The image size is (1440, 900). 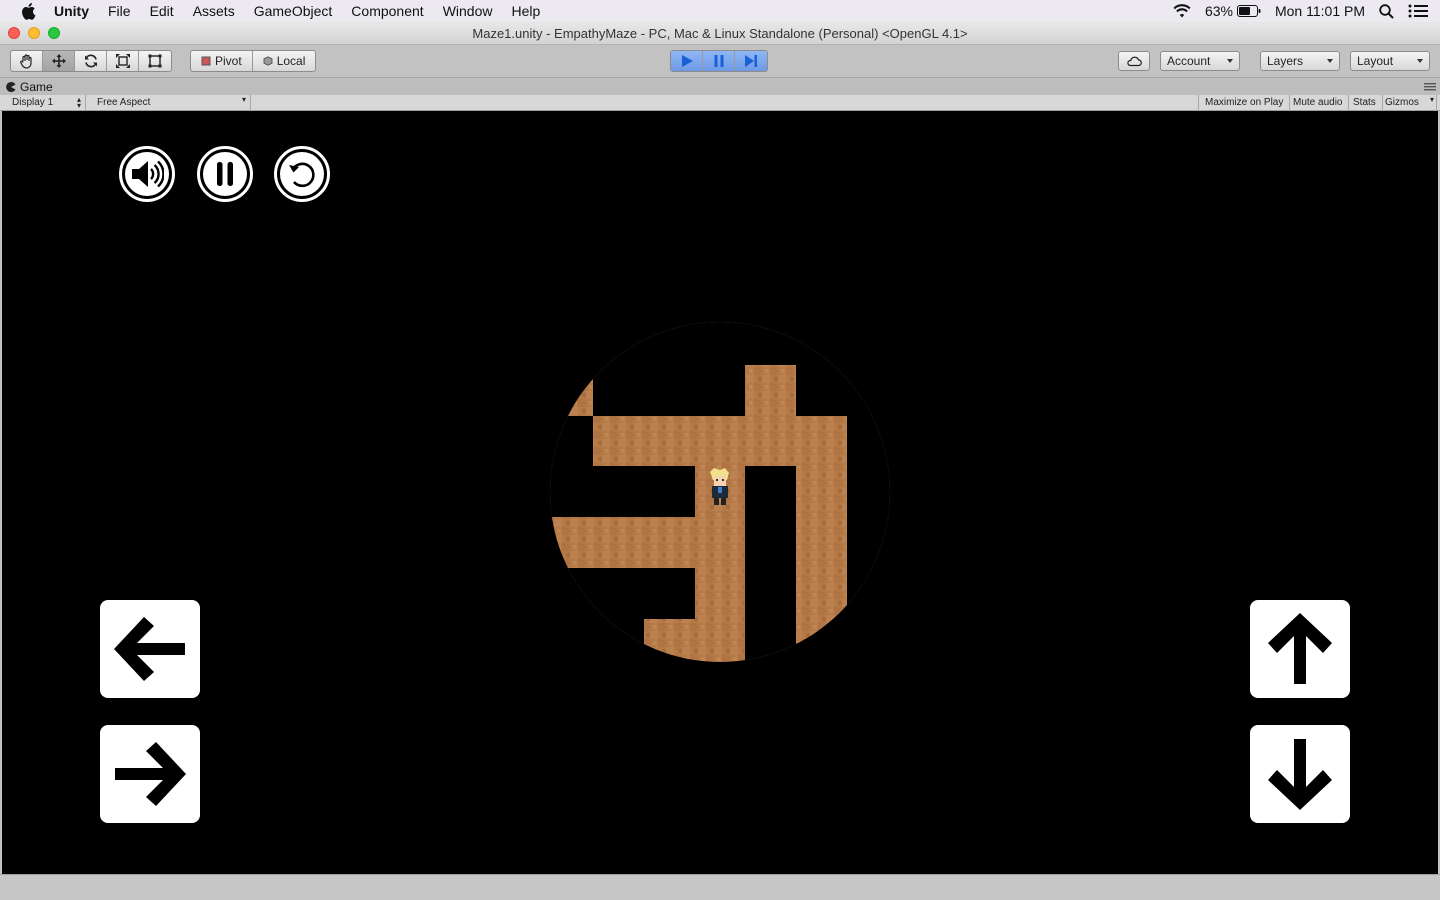 What do you see at coordinates (1418, 11) in the screenshot?
I see `notification-center-icon` at bounding box center [1418, 11].